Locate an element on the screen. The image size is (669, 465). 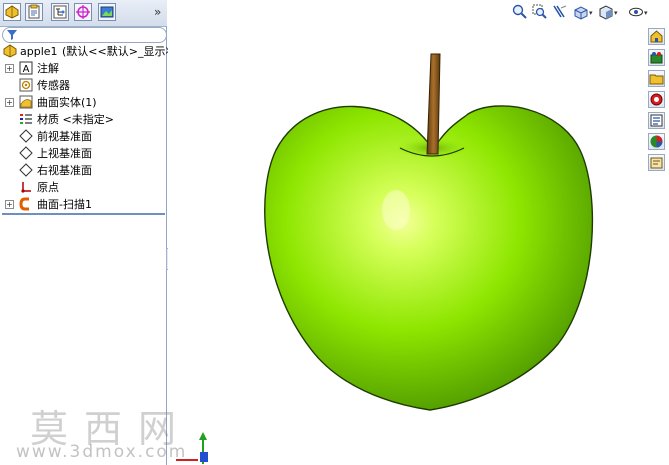
view-orientation-icon is located at coordinates (581, 12).